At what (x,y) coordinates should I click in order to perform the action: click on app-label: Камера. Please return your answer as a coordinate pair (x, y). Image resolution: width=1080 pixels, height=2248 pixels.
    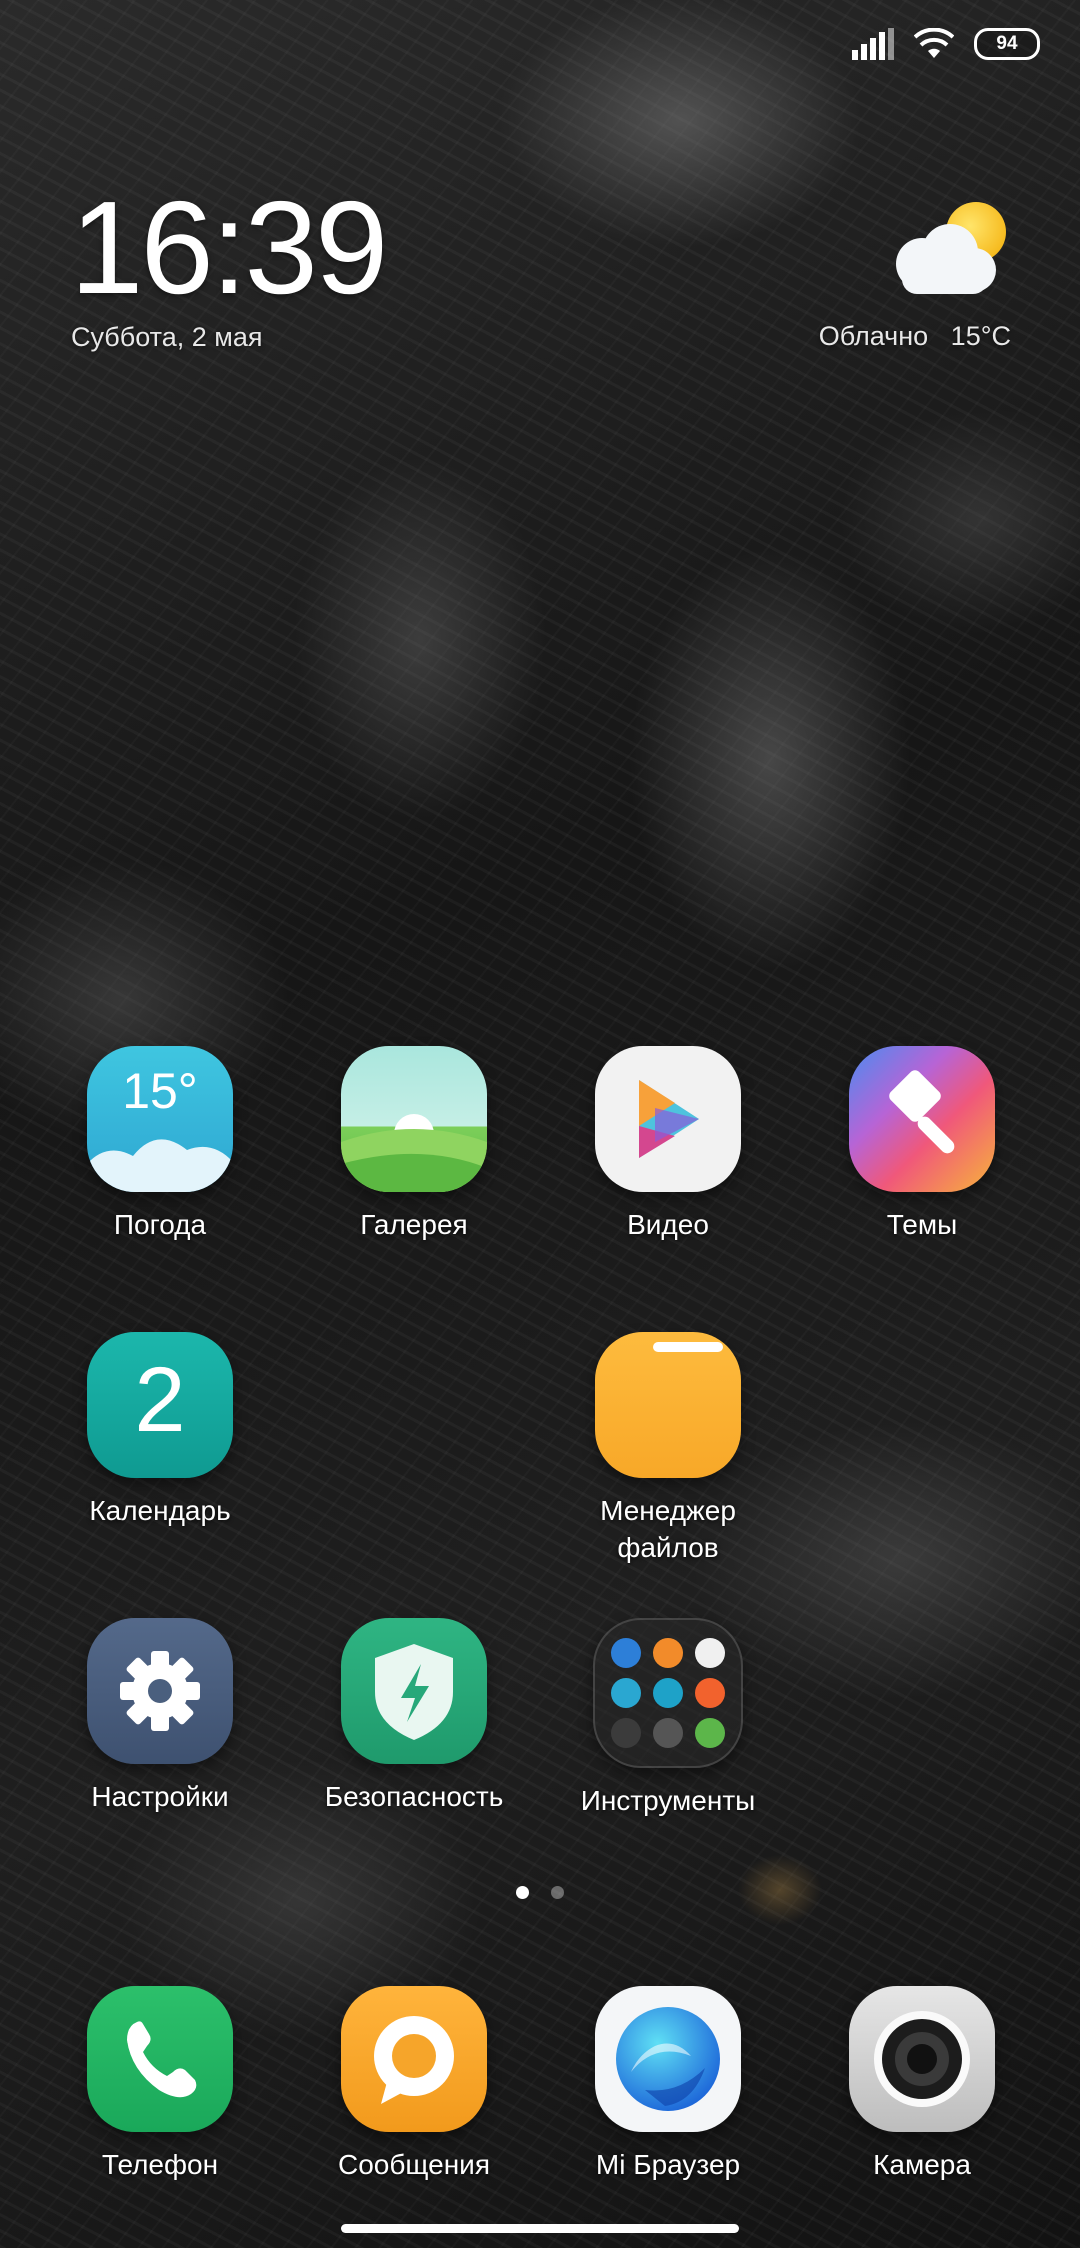
    Looking at the image, I should click on (922, 2164).